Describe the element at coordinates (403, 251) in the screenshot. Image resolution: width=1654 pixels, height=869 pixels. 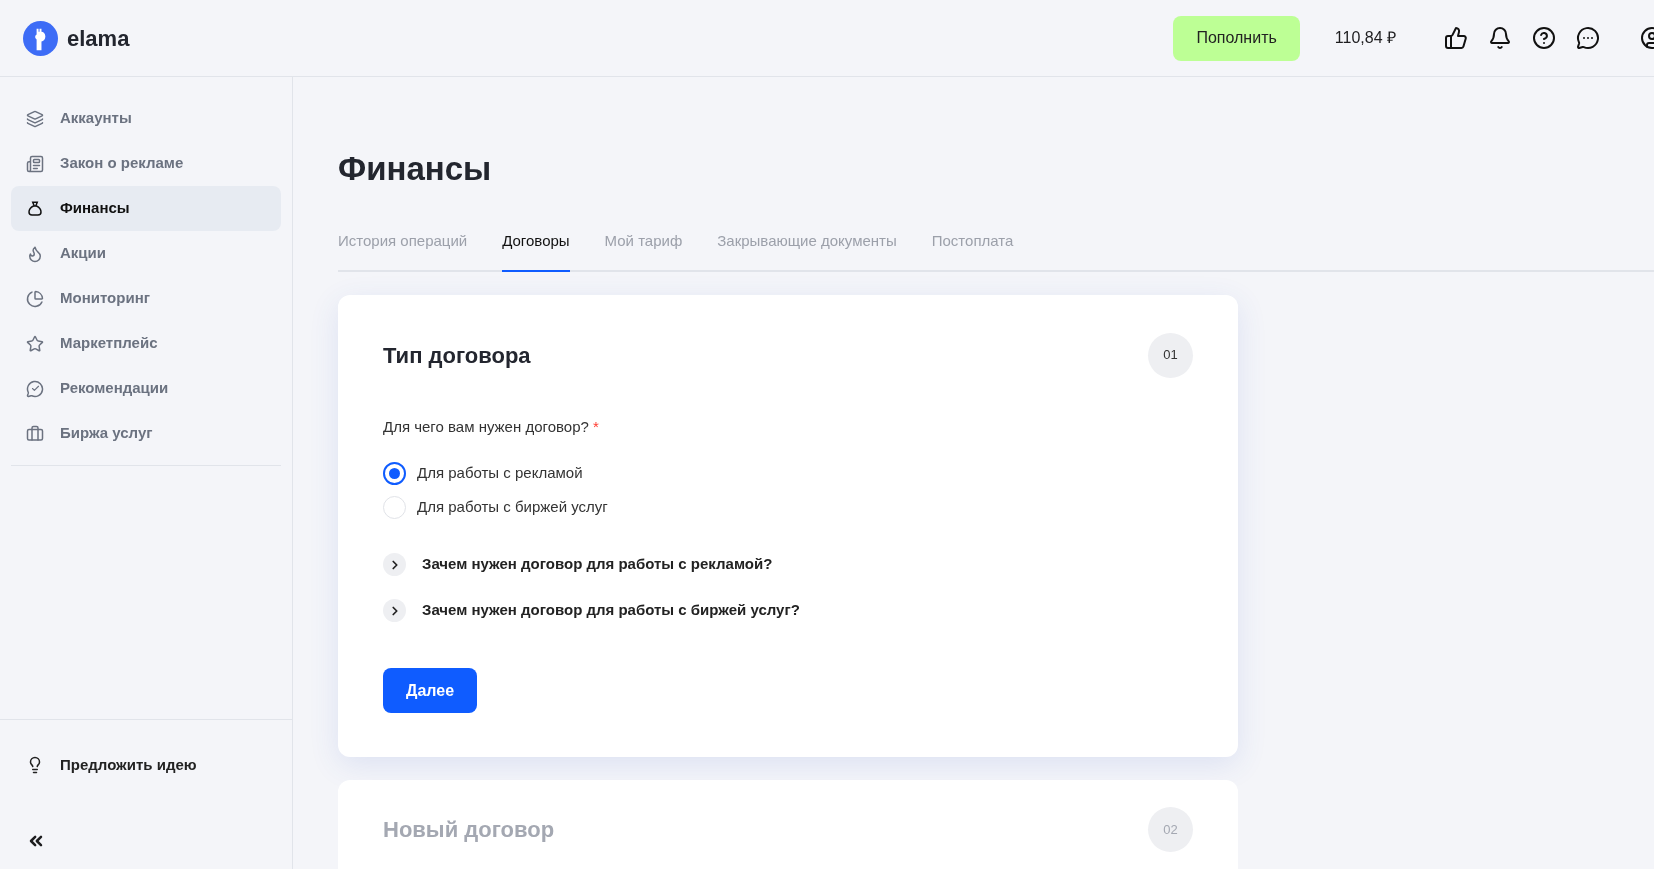
I see `tab: История операций` at that location.